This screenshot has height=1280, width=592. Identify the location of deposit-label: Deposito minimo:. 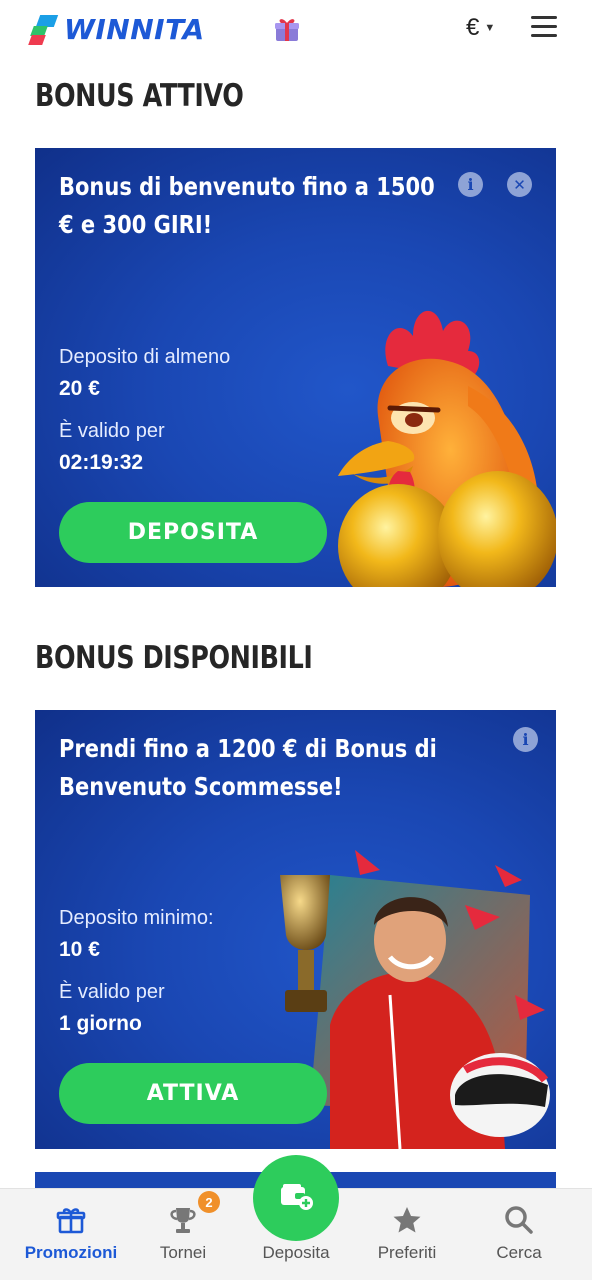
(136, 918).